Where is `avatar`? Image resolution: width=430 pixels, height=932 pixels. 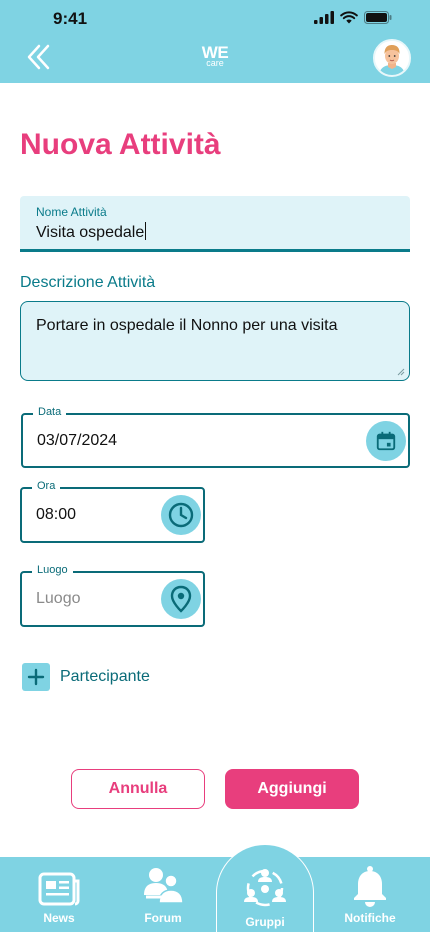
avatar is located at coordinates (392, 58).